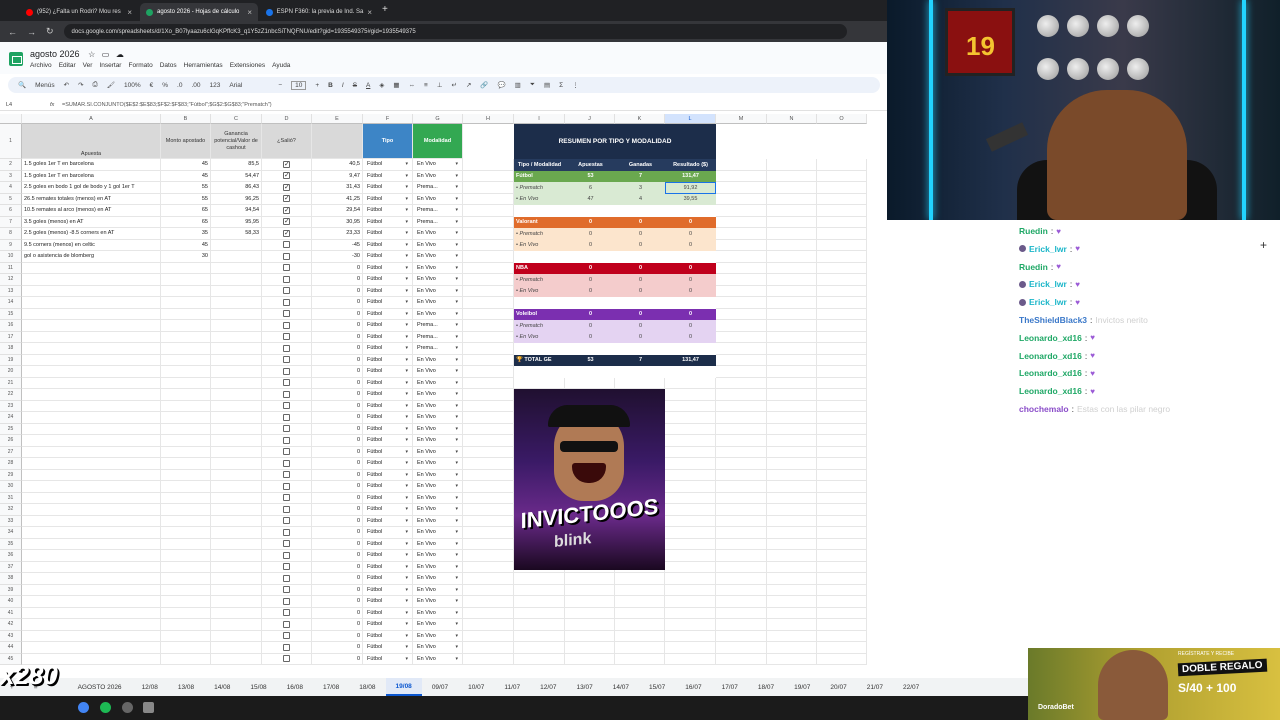 This screenshot has height=720, width=1280. What do you see at coordinates (590, 165) in the screenshot?
I see `summary-col-header: Apuestas` at bounding box center [590, 165].